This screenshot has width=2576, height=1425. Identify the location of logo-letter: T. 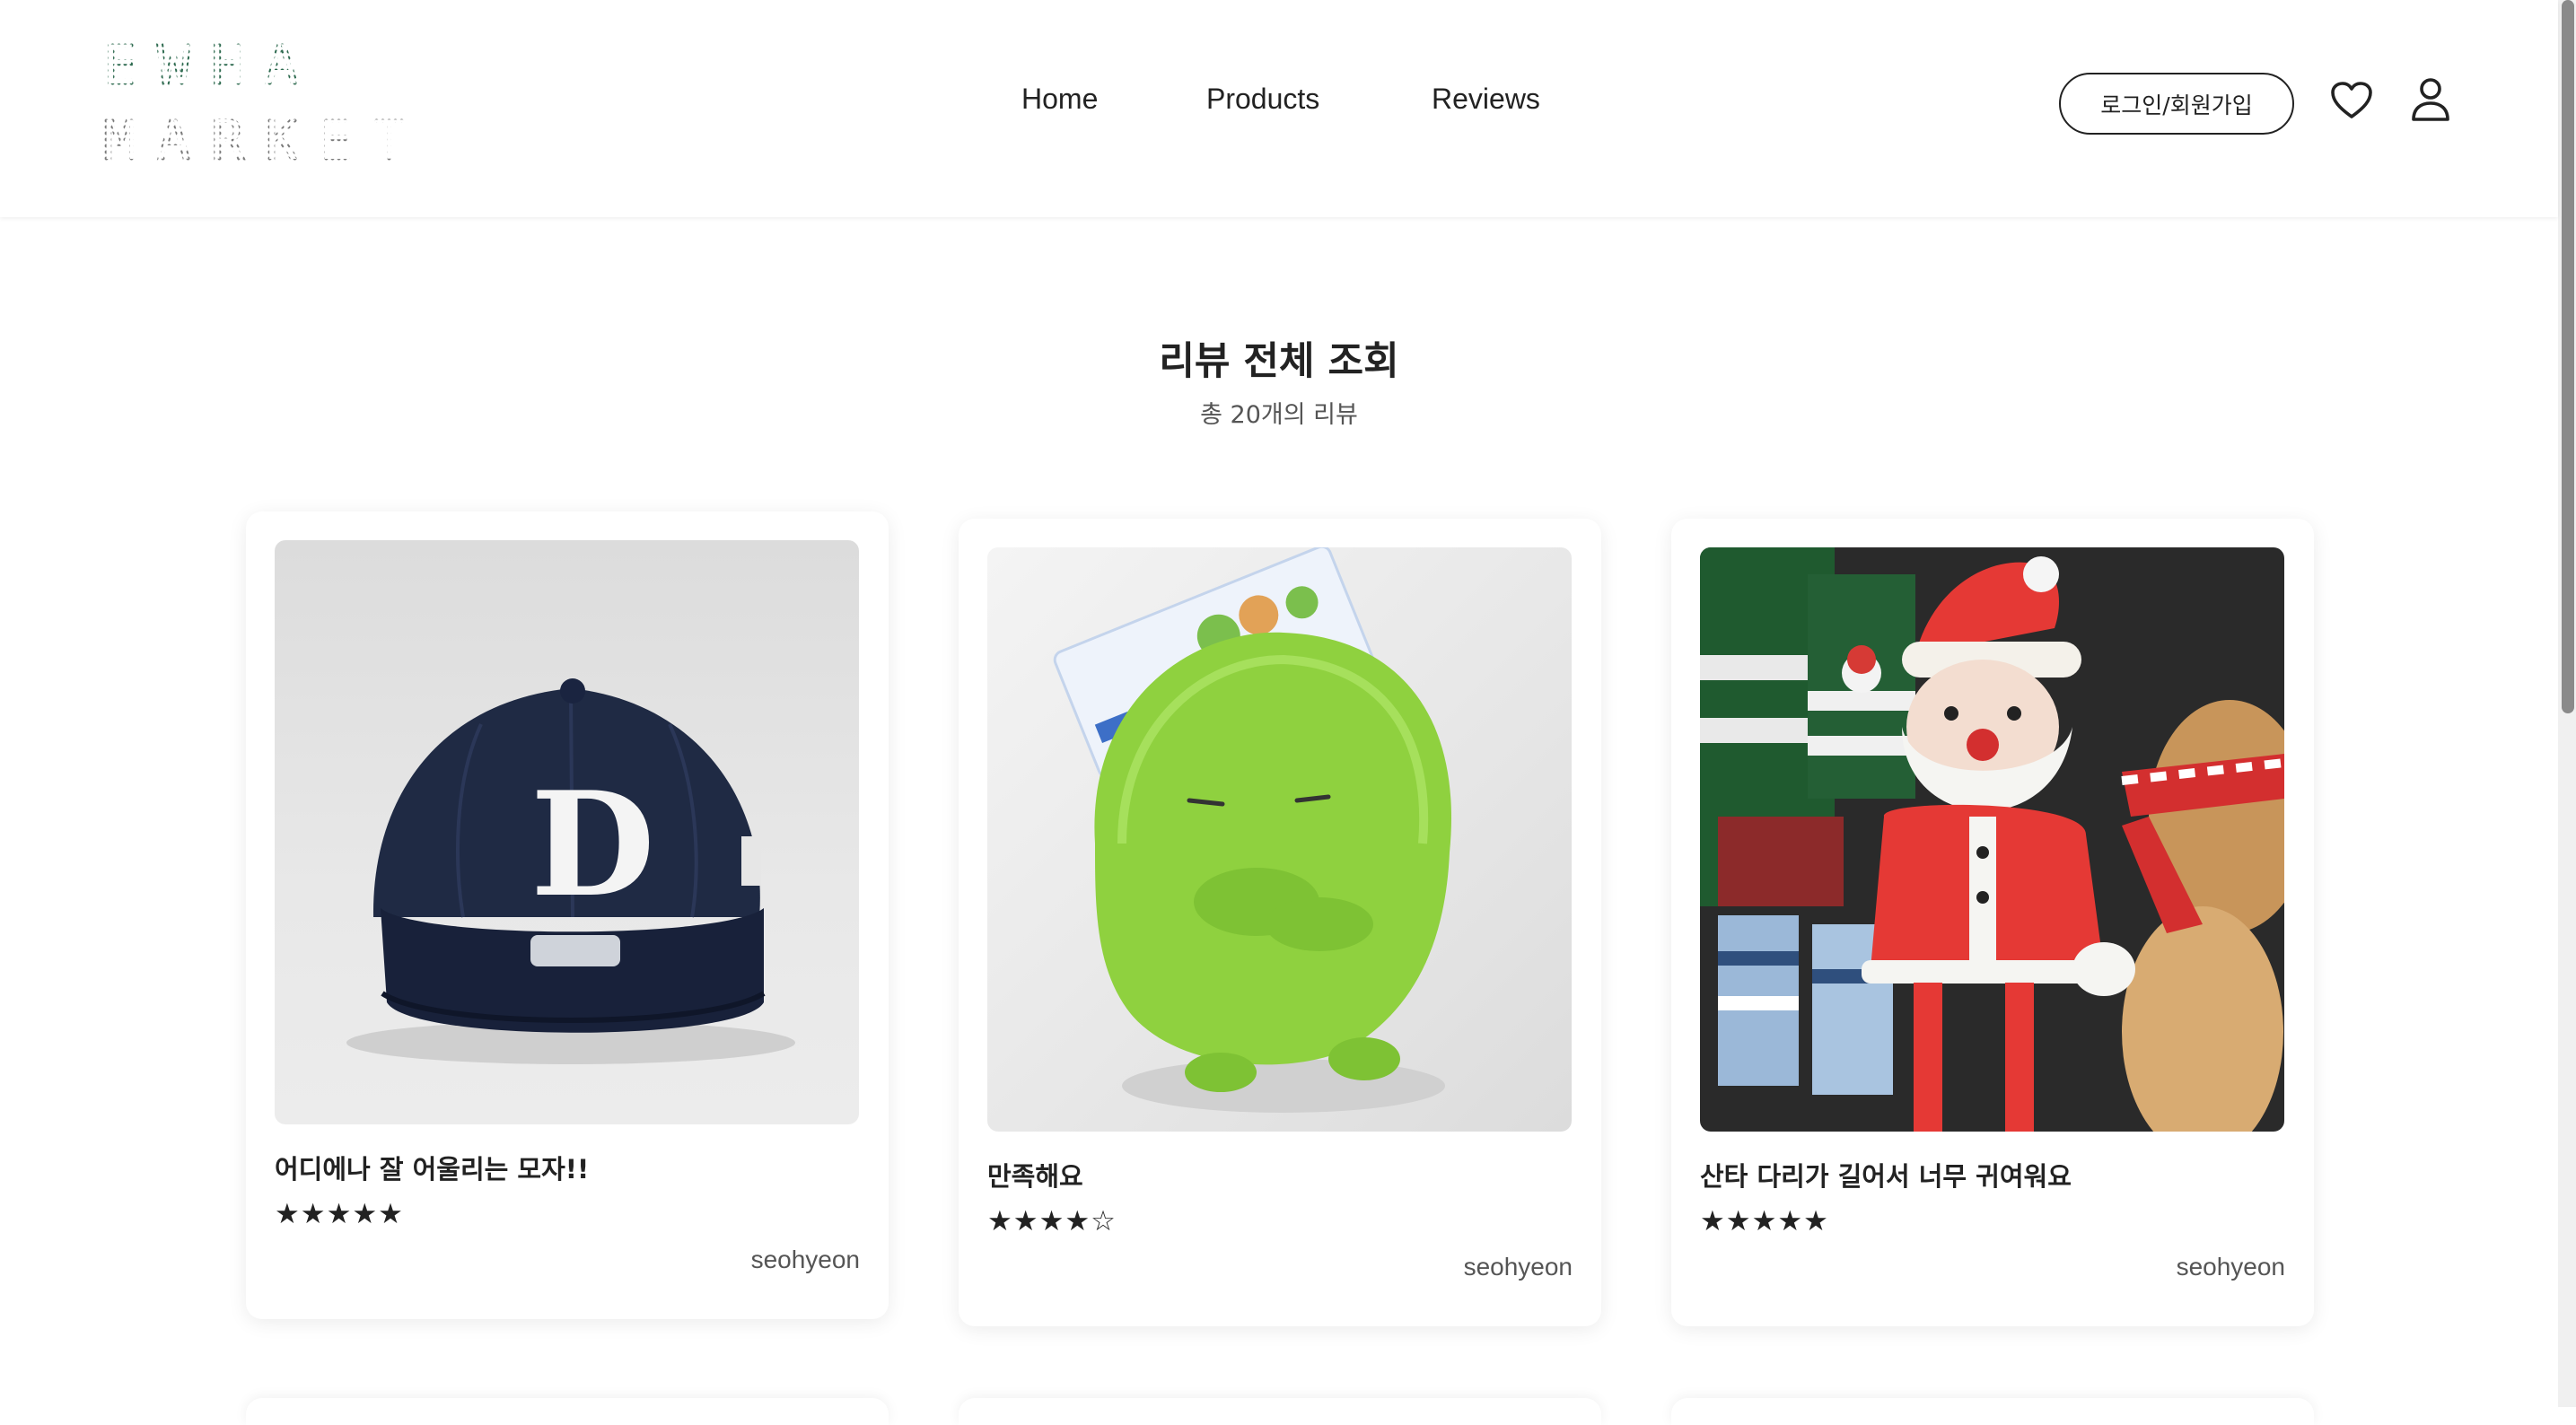
(389, 140).